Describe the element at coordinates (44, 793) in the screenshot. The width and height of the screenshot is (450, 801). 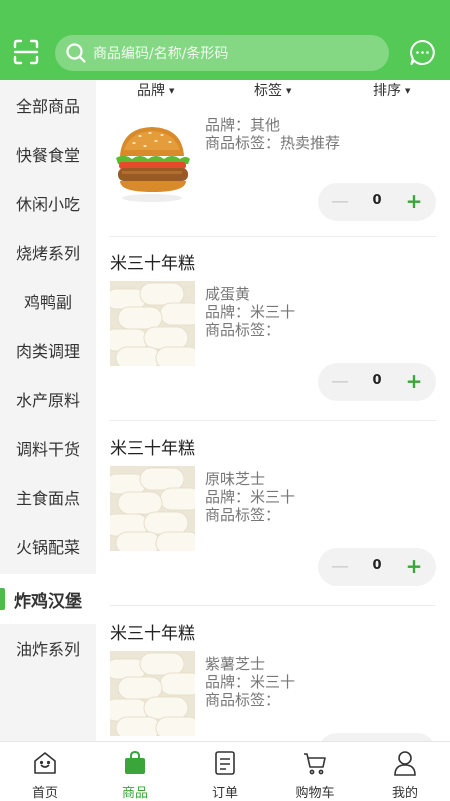
I see `tab-label: 首页` at that location.